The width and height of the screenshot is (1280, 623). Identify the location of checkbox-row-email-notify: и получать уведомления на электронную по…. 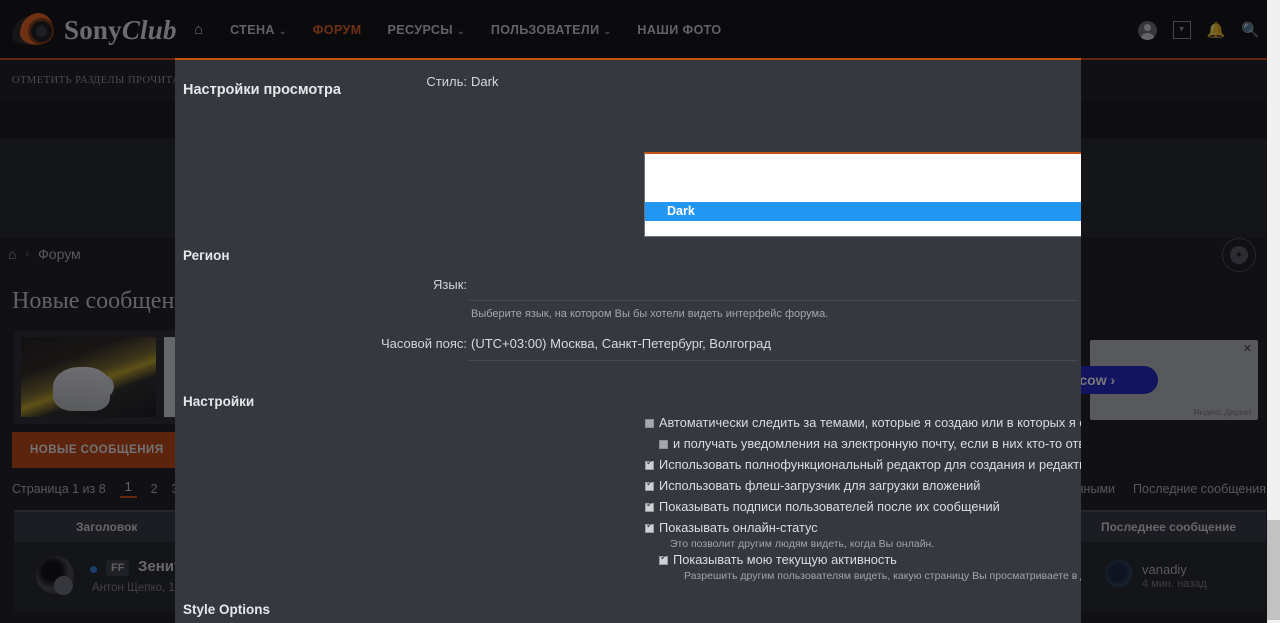
(628, 445).